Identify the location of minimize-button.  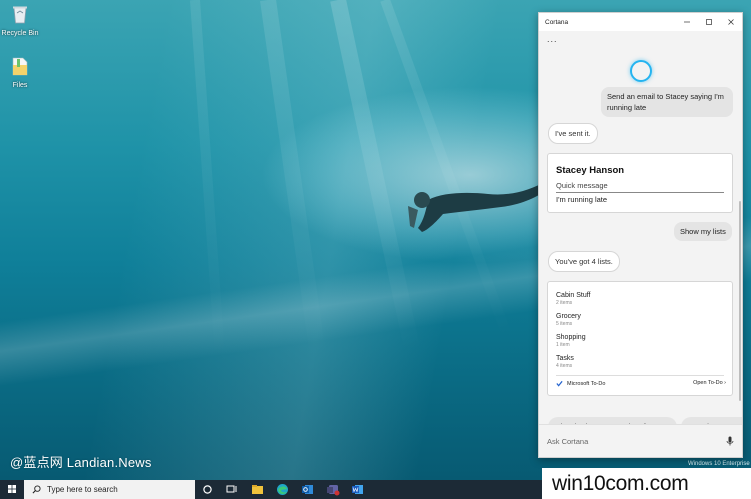
(687, 22).